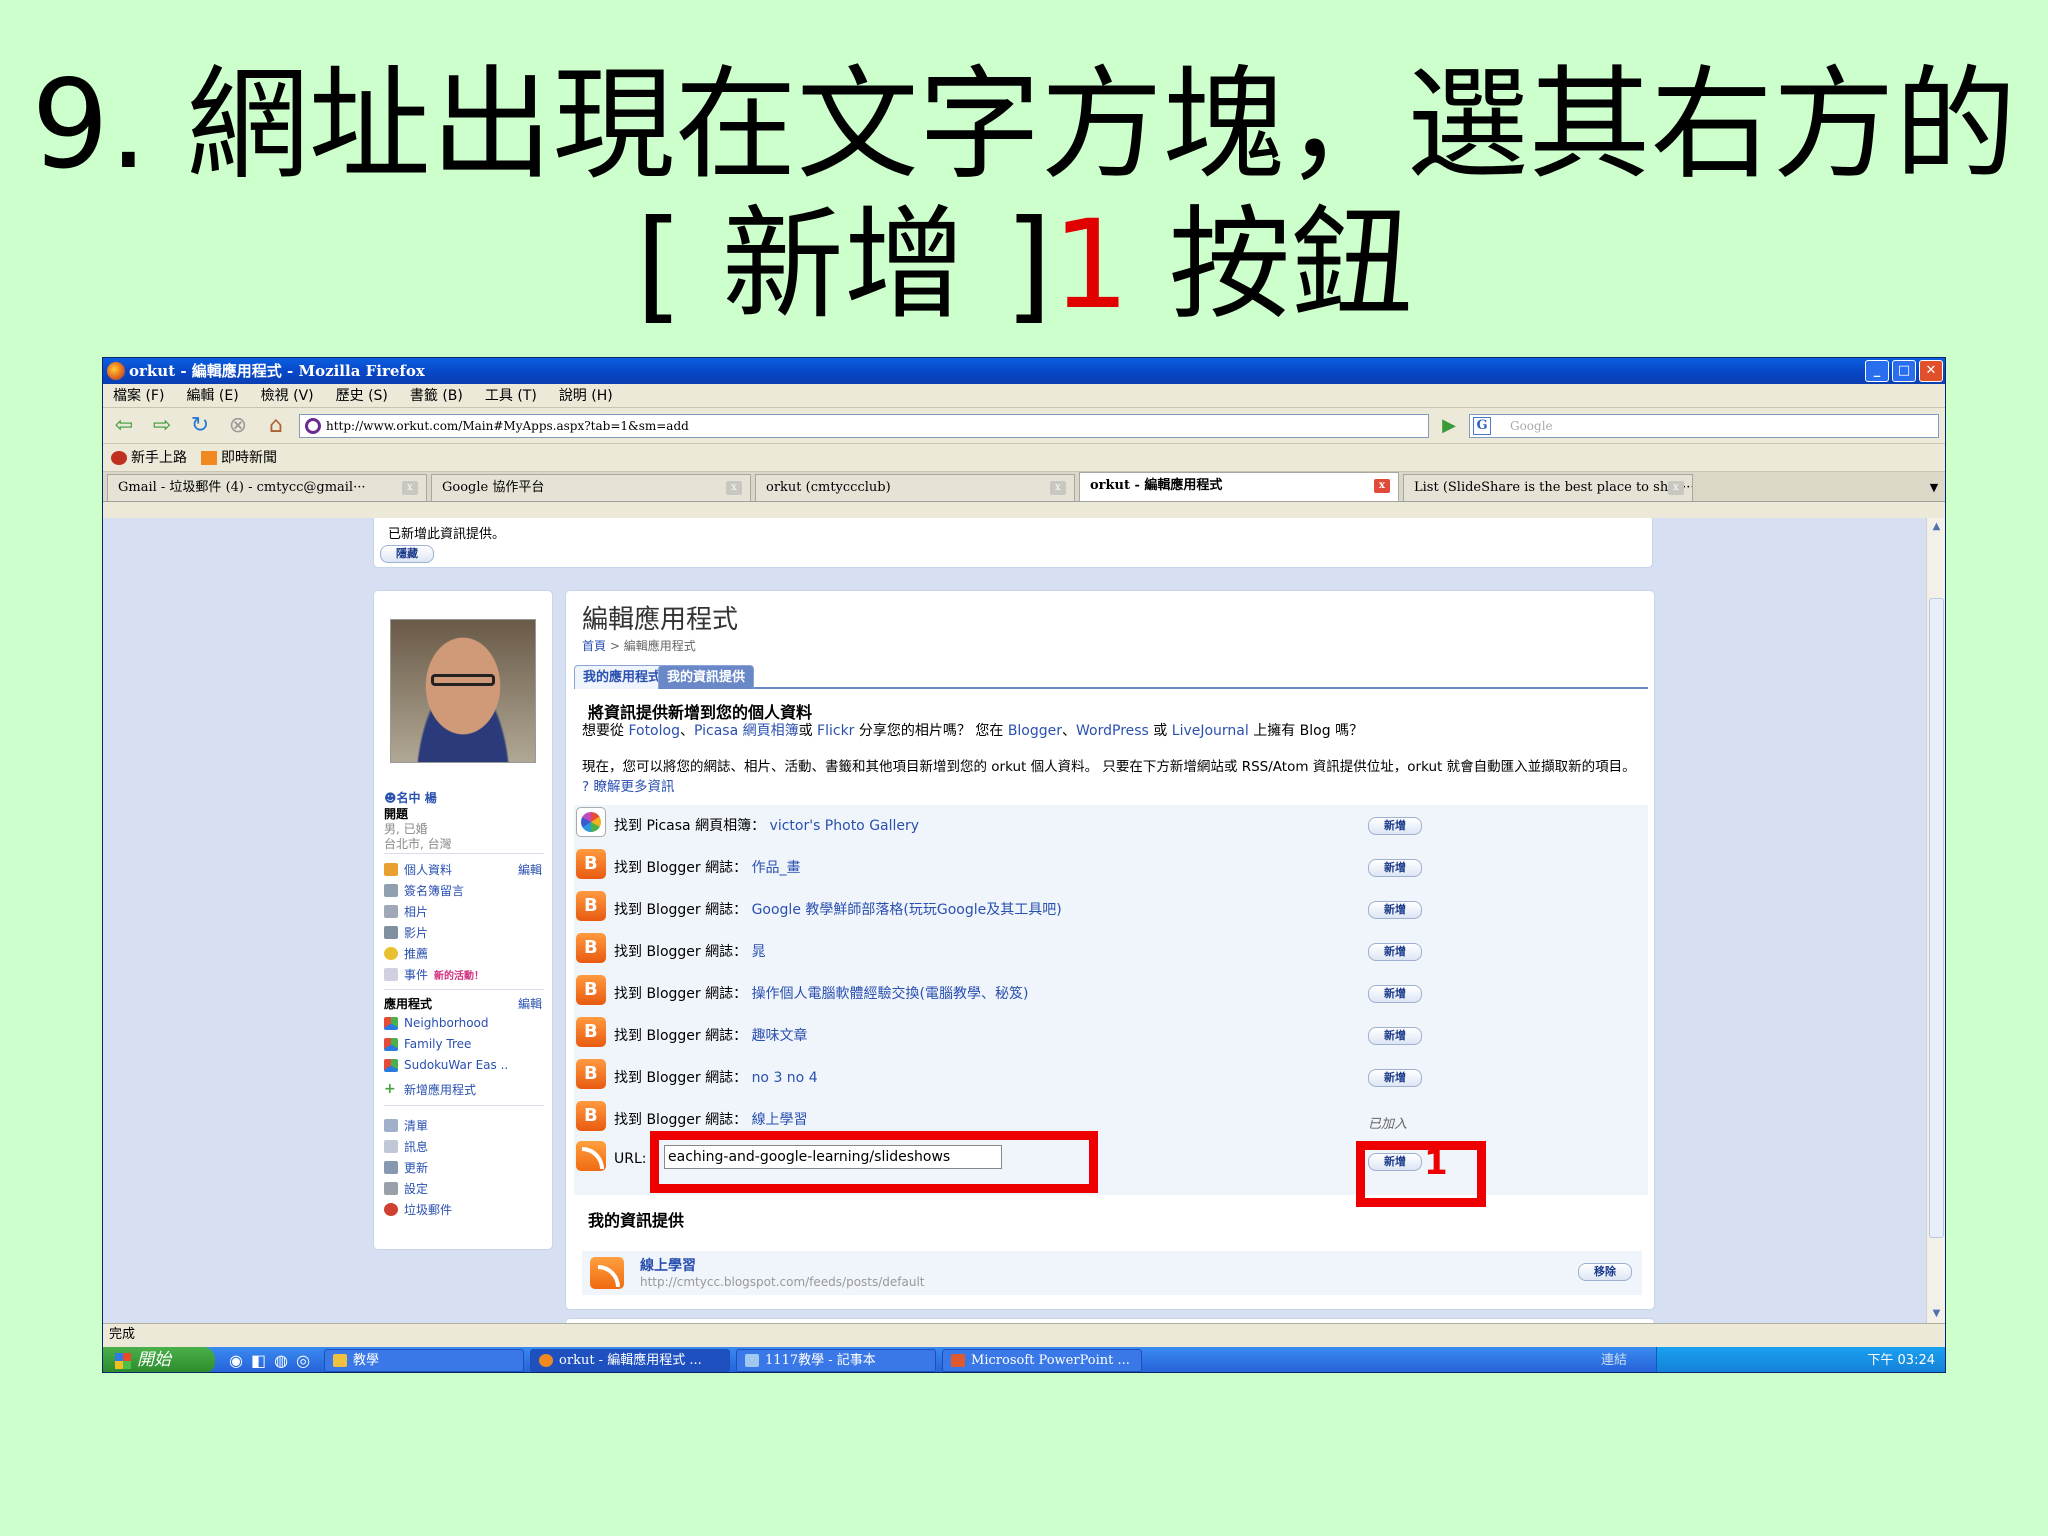 The height and width of the screenshot is (1536, 2048). I want to click on firefox-icon: ◎, so click(303, 1360).